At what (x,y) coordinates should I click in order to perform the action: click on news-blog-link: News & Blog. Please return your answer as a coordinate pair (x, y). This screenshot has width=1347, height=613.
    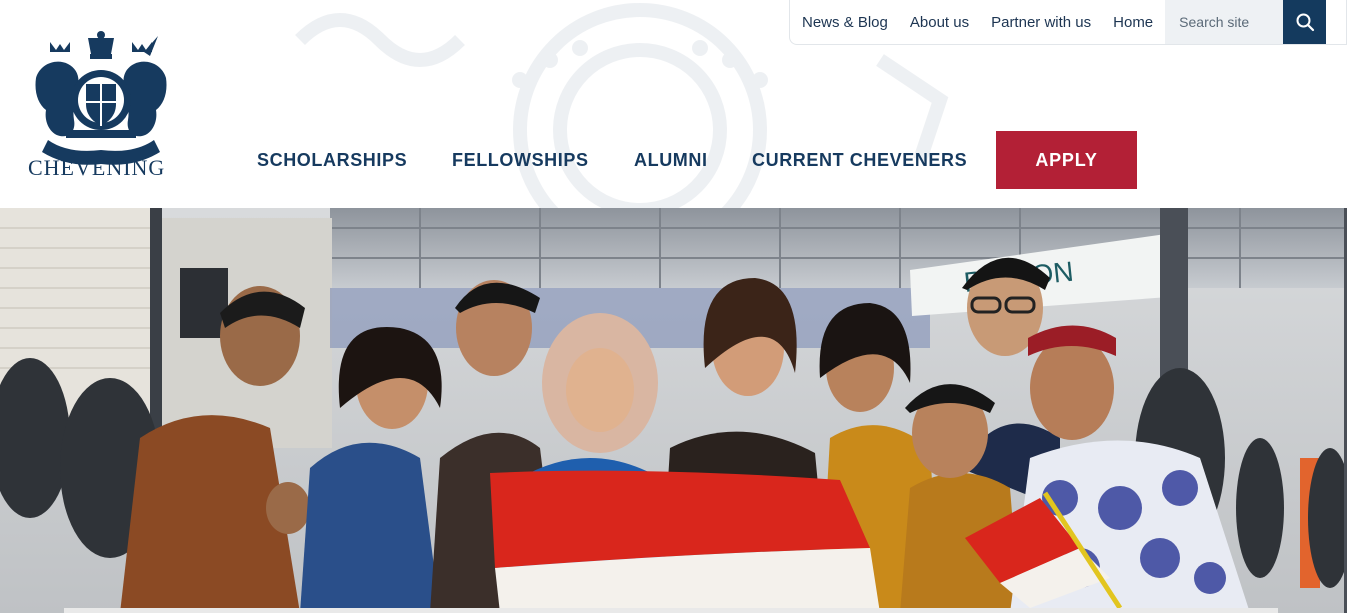
    Looking at the image, I should click on (844, 22).